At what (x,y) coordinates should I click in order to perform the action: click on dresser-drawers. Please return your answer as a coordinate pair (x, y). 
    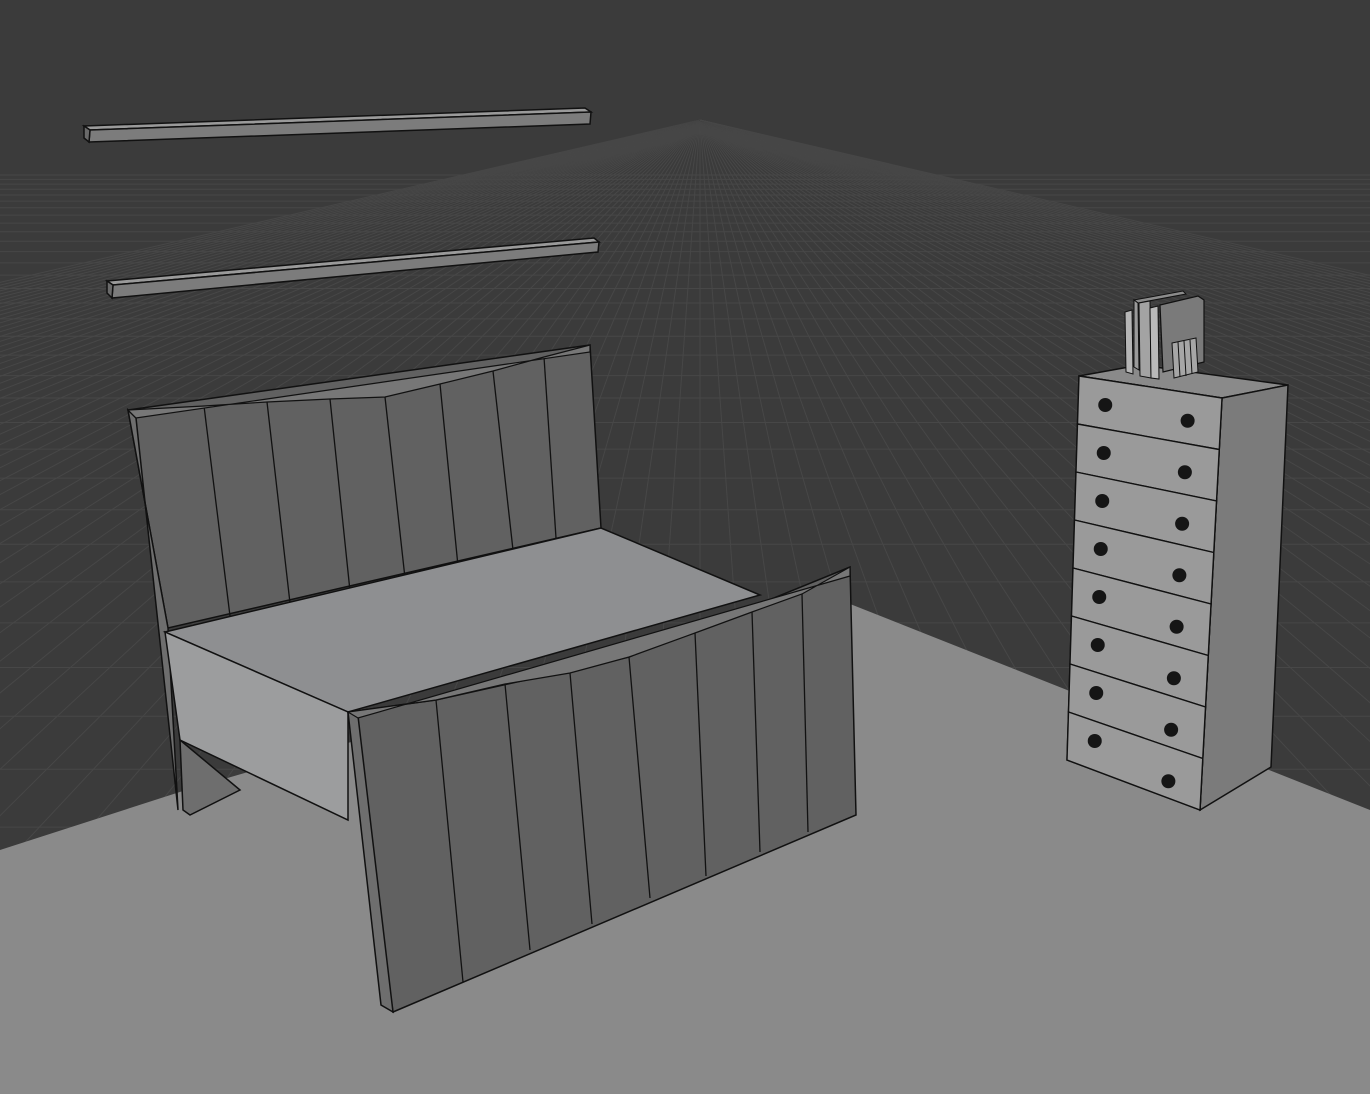
    Looking at the image, I should click on (1144, 593).